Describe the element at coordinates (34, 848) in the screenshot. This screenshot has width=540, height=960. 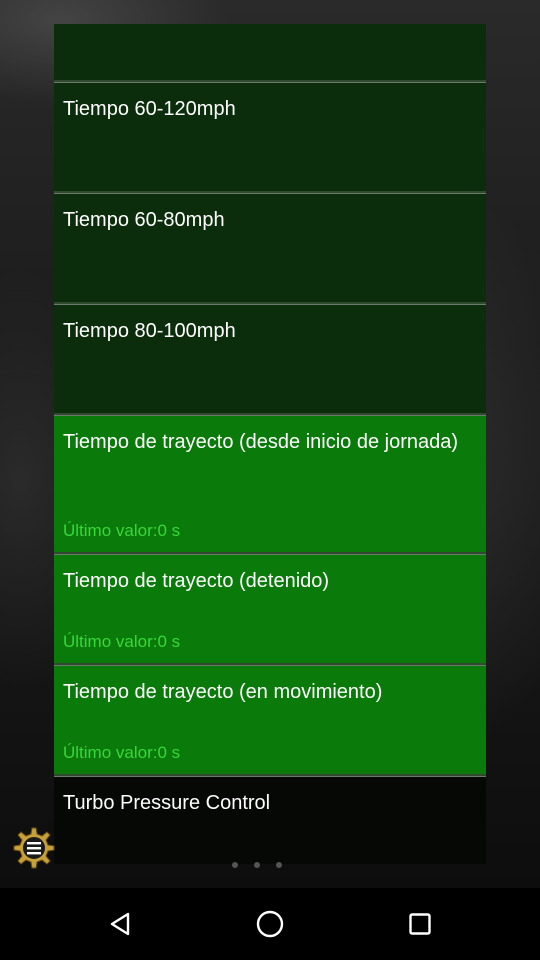
I see `gear-icon` at that location.